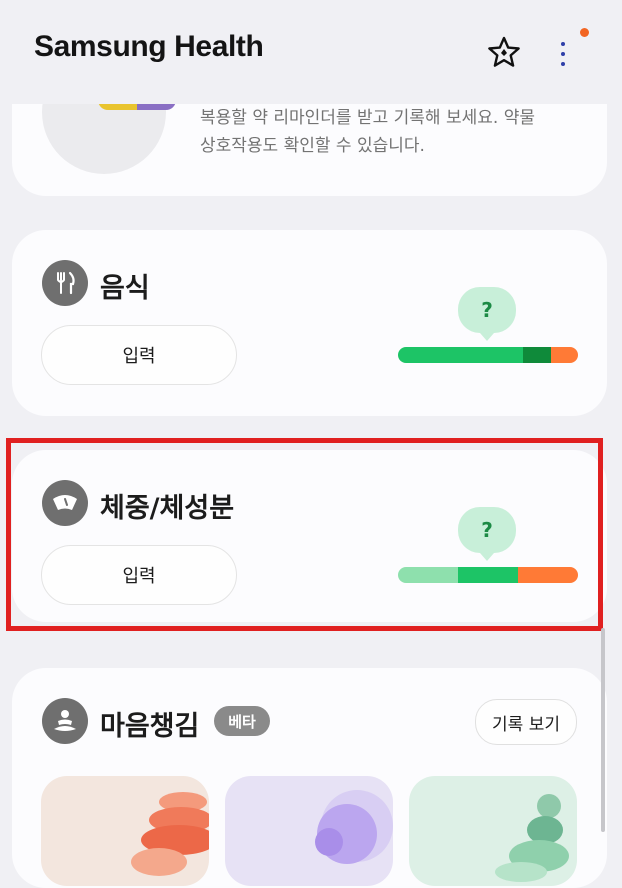  What do you see at coordinates (488, 355) in the screenshot?
I see `food-gauge` at bounding box center [488, 355].